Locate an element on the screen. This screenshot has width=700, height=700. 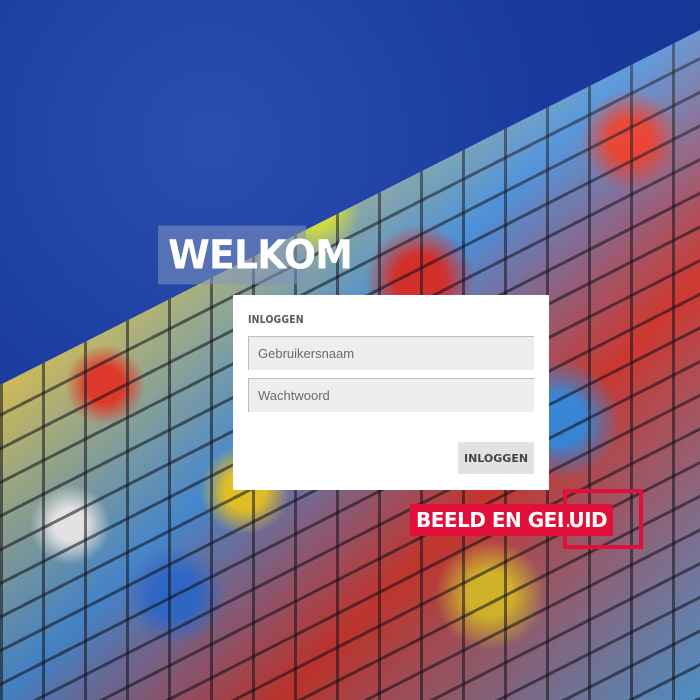
welcome-heading: WELKOM is located at coordinates (255, 255).